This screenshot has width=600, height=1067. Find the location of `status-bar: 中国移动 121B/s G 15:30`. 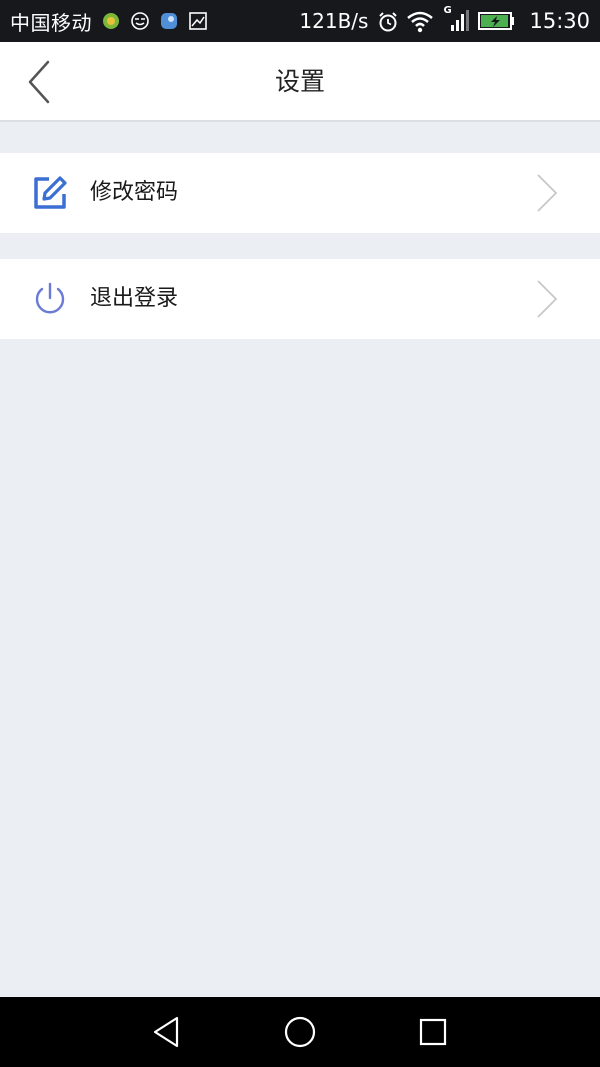

status-bar: 中国移动 121B/s G 15:30 is located at coordinates (300, 21).